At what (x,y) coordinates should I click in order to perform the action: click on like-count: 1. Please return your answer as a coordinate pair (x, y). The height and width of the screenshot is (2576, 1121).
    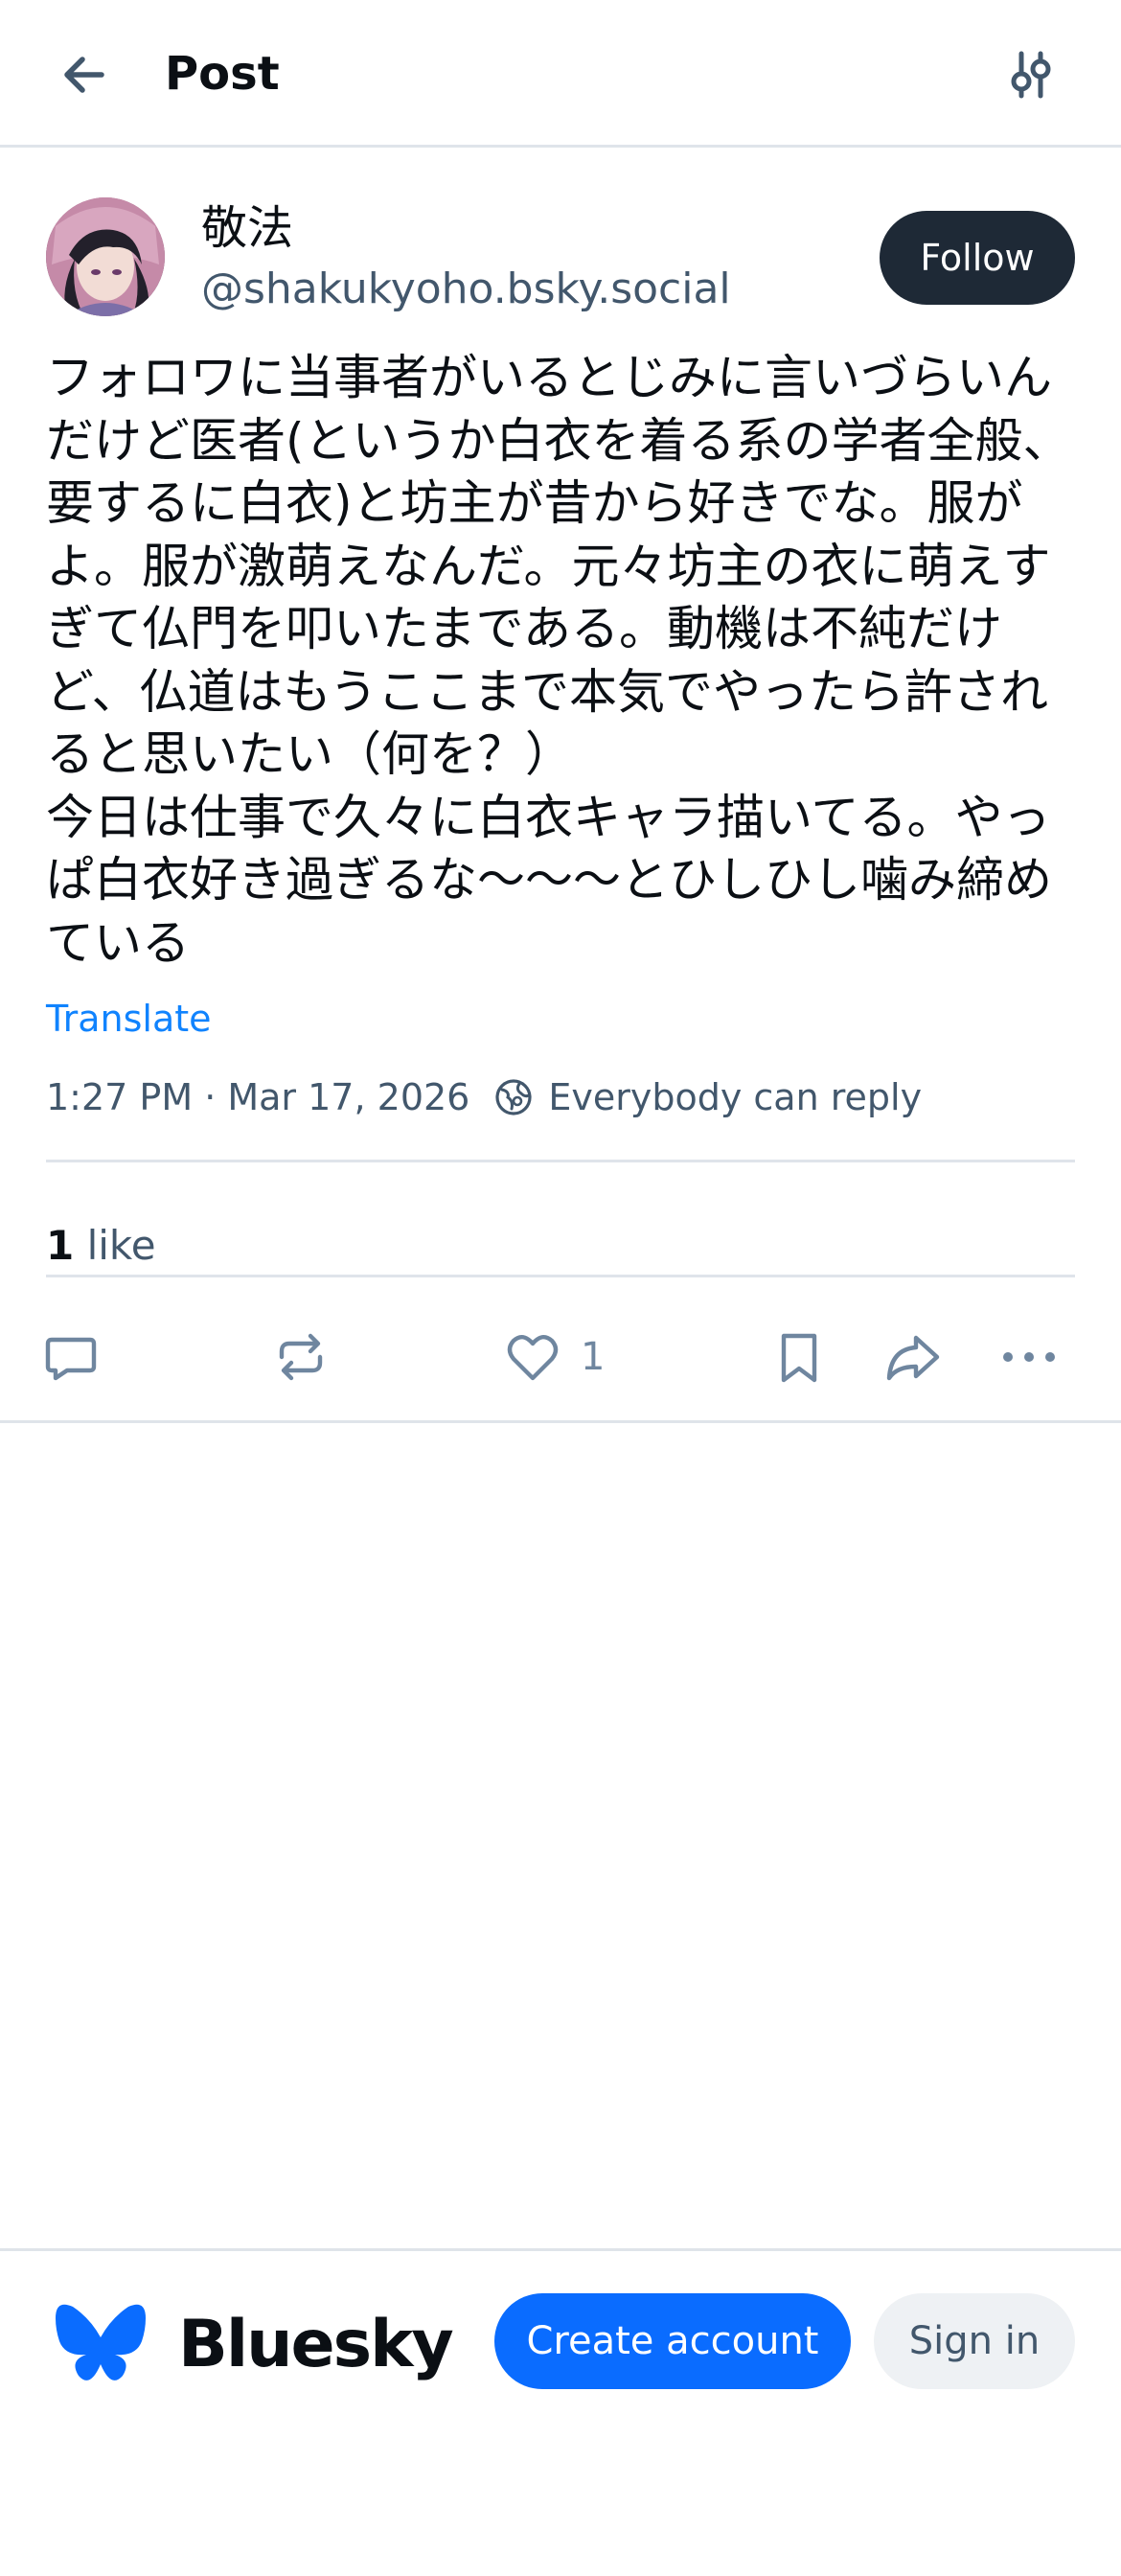
    Looking at the image, I should click on (593, 1357).